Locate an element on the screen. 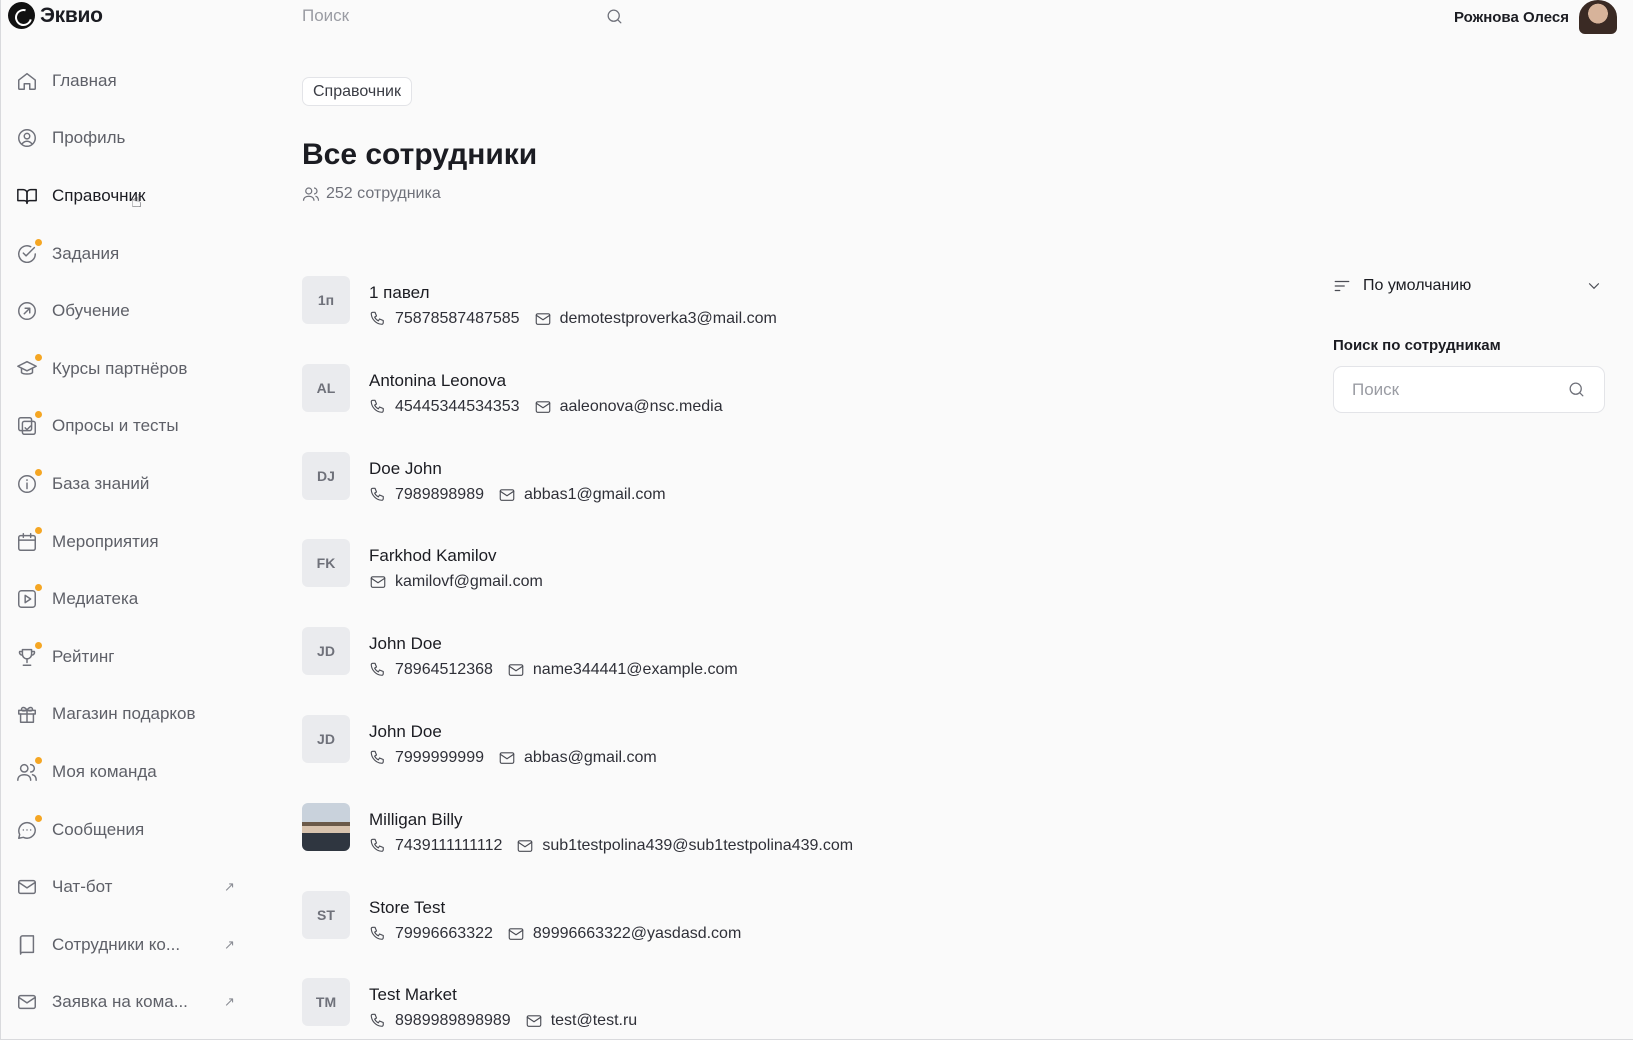 This screenshot has width=1633, height=1040. phone: 7999999999 is located at coordinates (426, 758).